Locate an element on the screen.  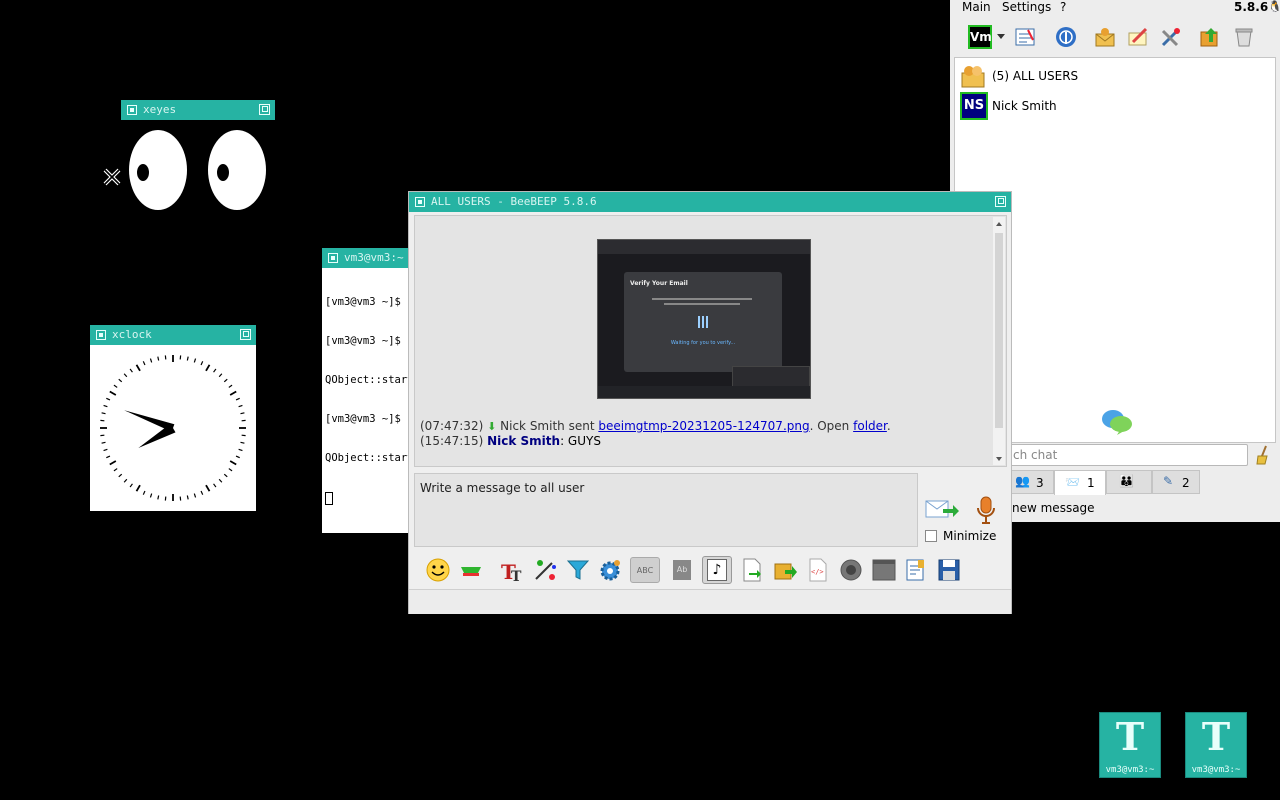
folder-icon is located at coordinates (785, 570).